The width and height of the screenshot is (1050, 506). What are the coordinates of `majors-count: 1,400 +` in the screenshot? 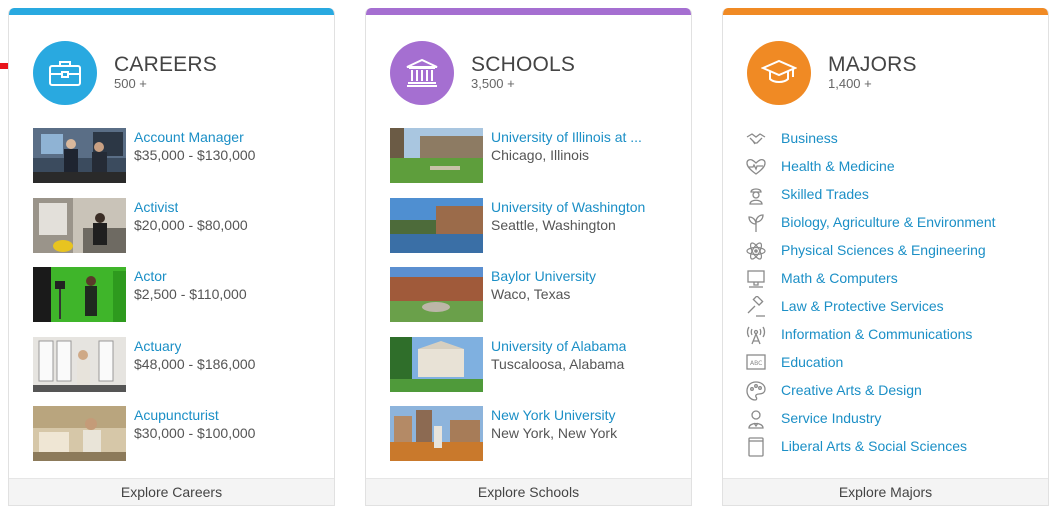 It's located at (850, 83).